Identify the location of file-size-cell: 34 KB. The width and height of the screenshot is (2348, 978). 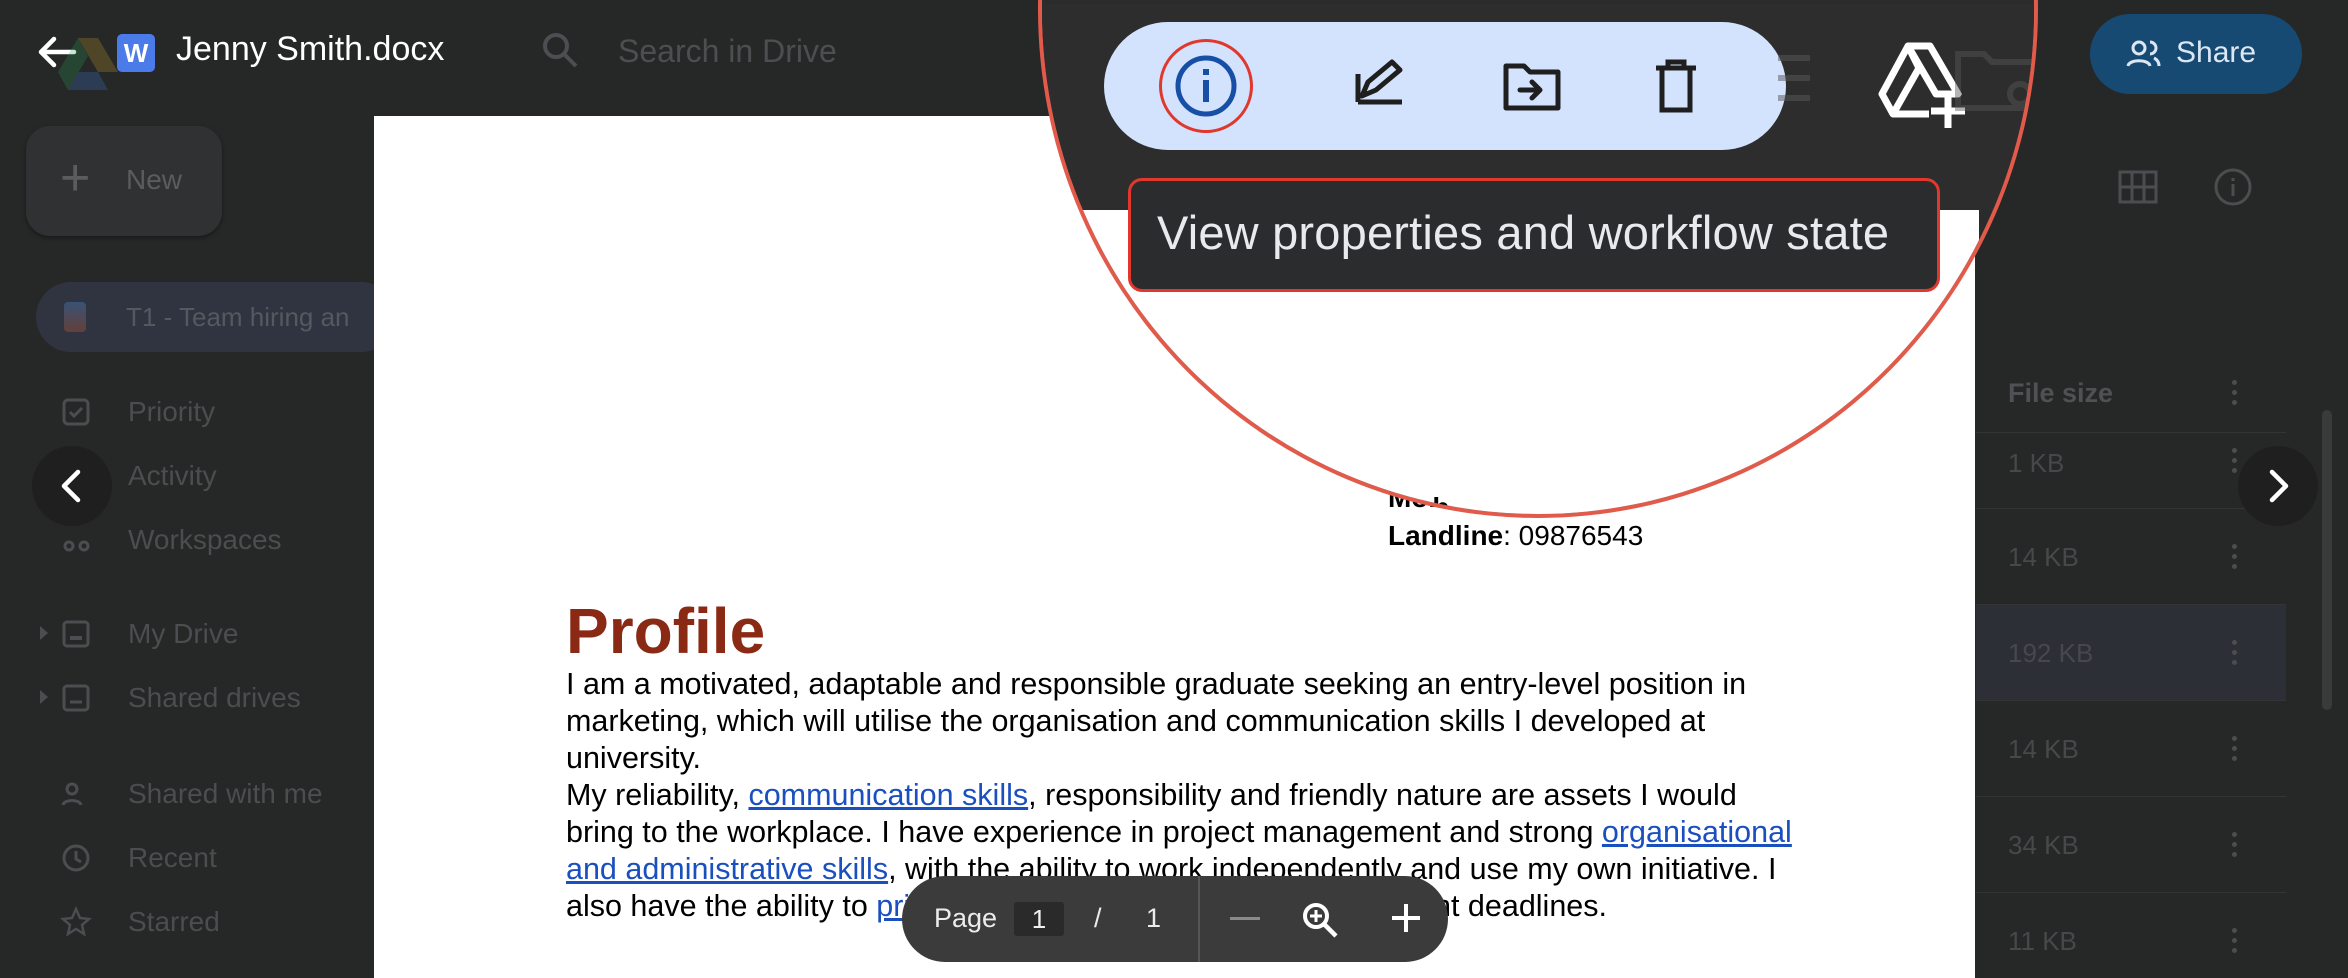
(2043, 845).